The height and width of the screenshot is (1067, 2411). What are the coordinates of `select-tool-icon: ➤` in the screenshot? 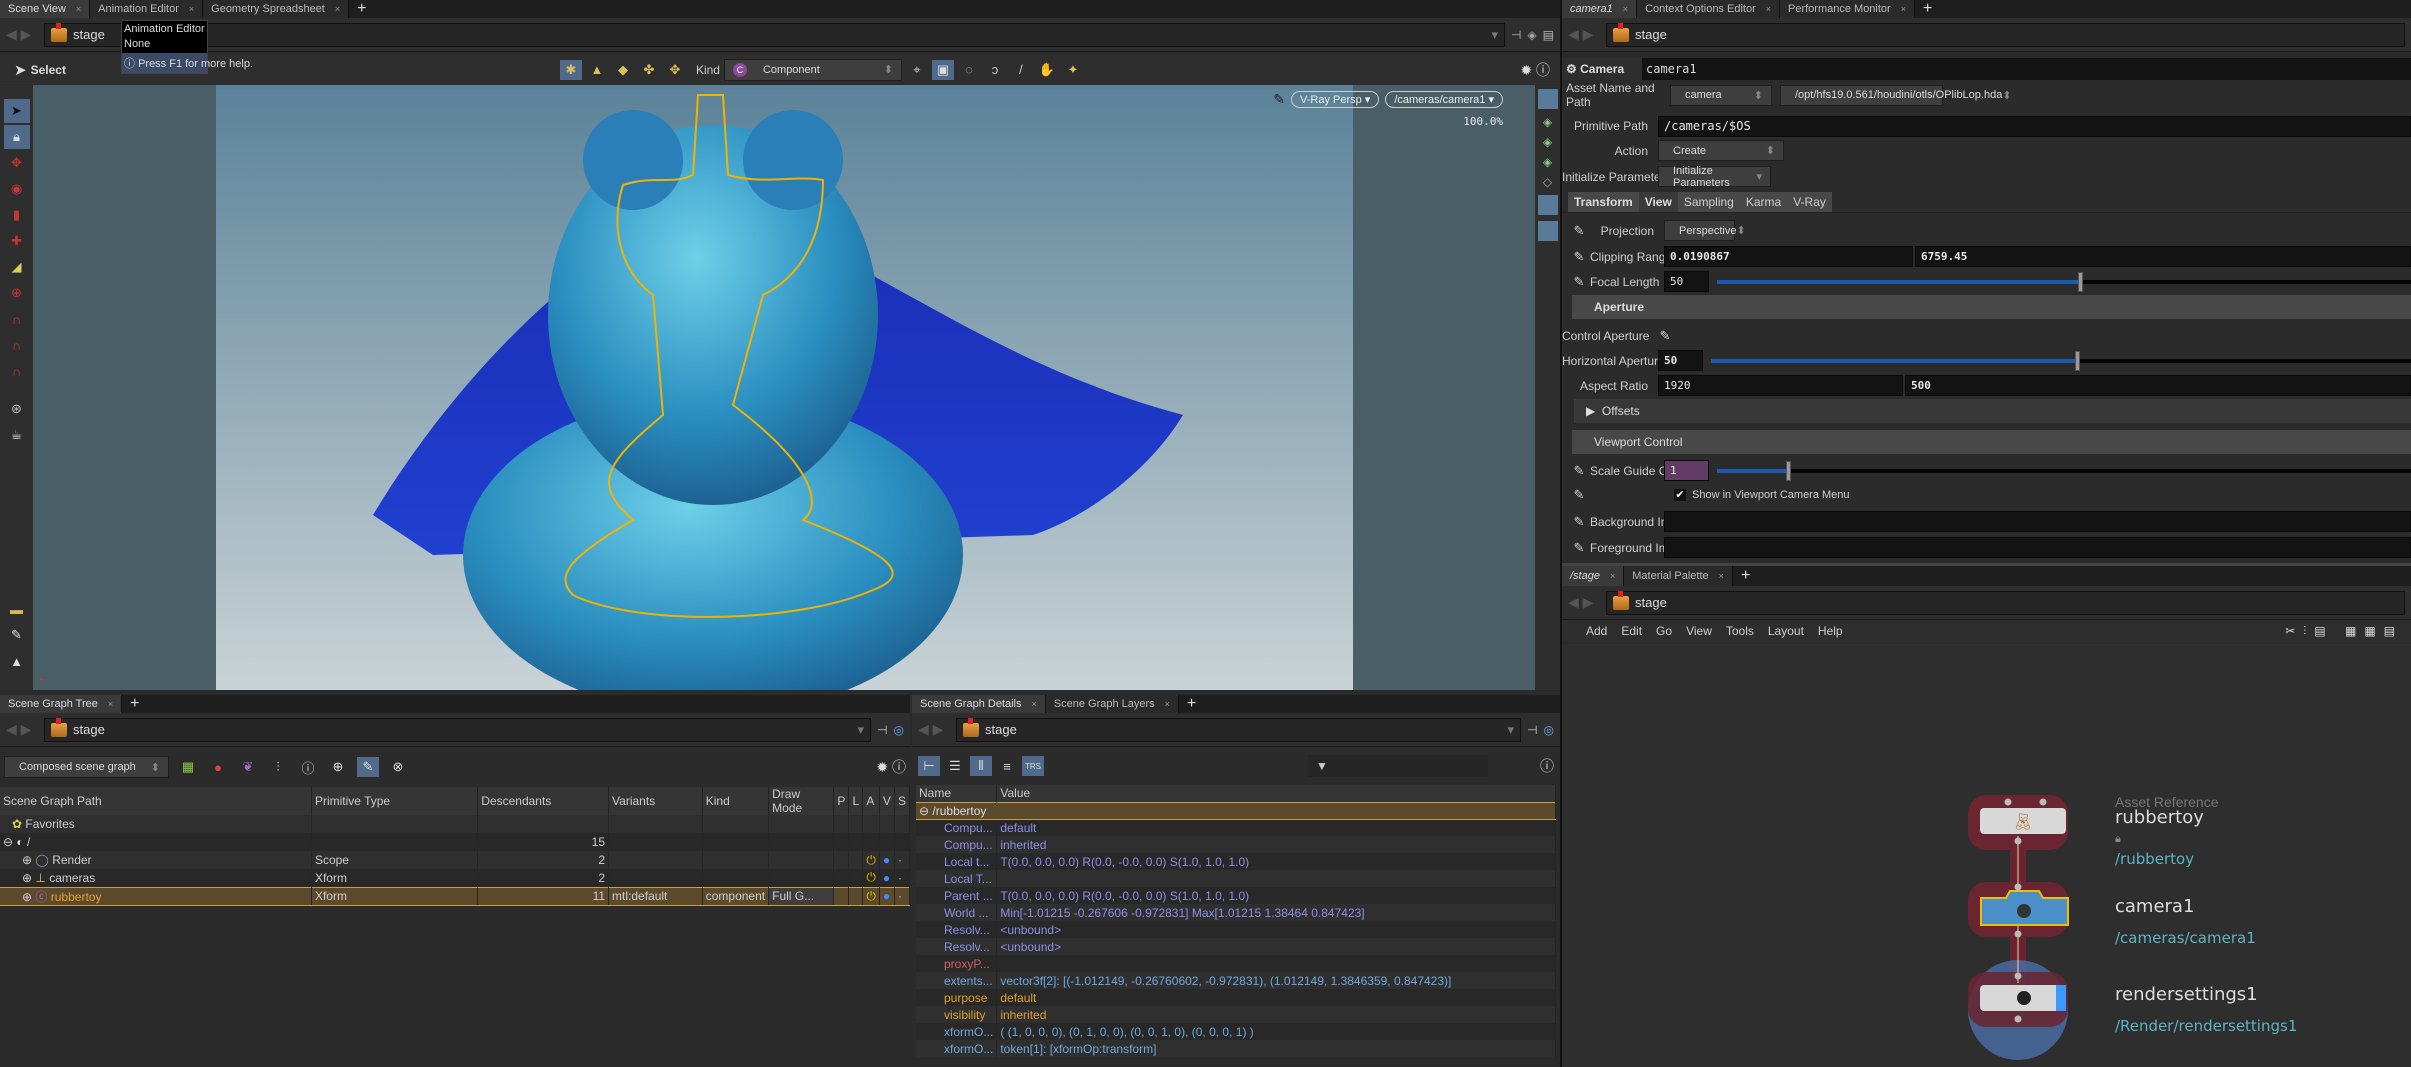 It's located at (16, 111).